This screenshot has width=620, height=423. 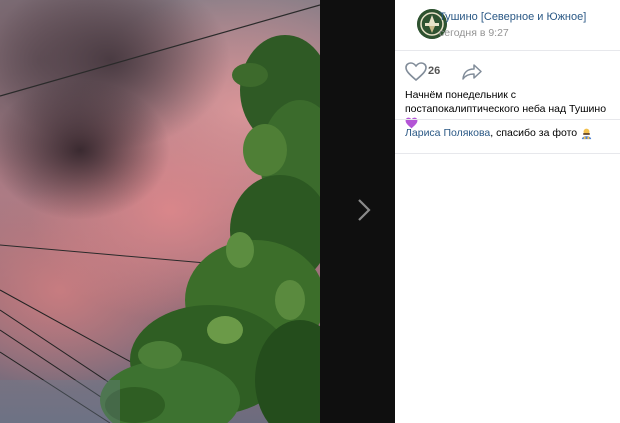 I want to click on chevron-right-icon, so click(x=364, y=210).